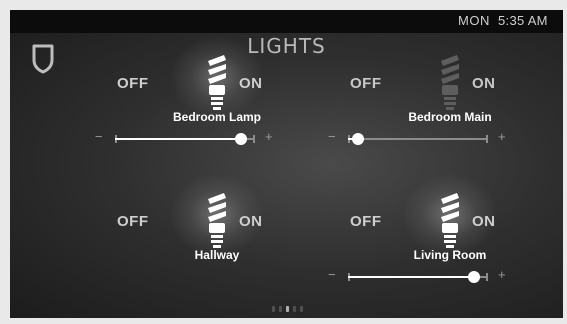  What do you see at coordinates (474, 20) in the screenshot?
I see `status-day: MON` at bounding box center [474, 20].